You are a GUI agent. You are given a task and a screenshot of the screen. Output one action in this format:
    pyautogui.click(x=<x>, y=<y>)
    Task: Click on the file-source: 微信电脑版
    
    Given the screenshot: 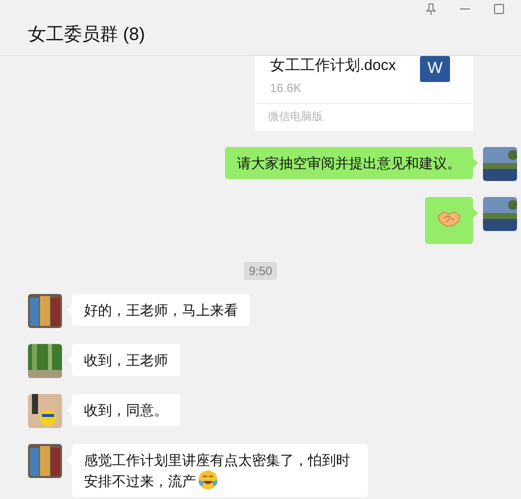 What is the action you would take?
    pyautogui.click(x=364, y=116)
    